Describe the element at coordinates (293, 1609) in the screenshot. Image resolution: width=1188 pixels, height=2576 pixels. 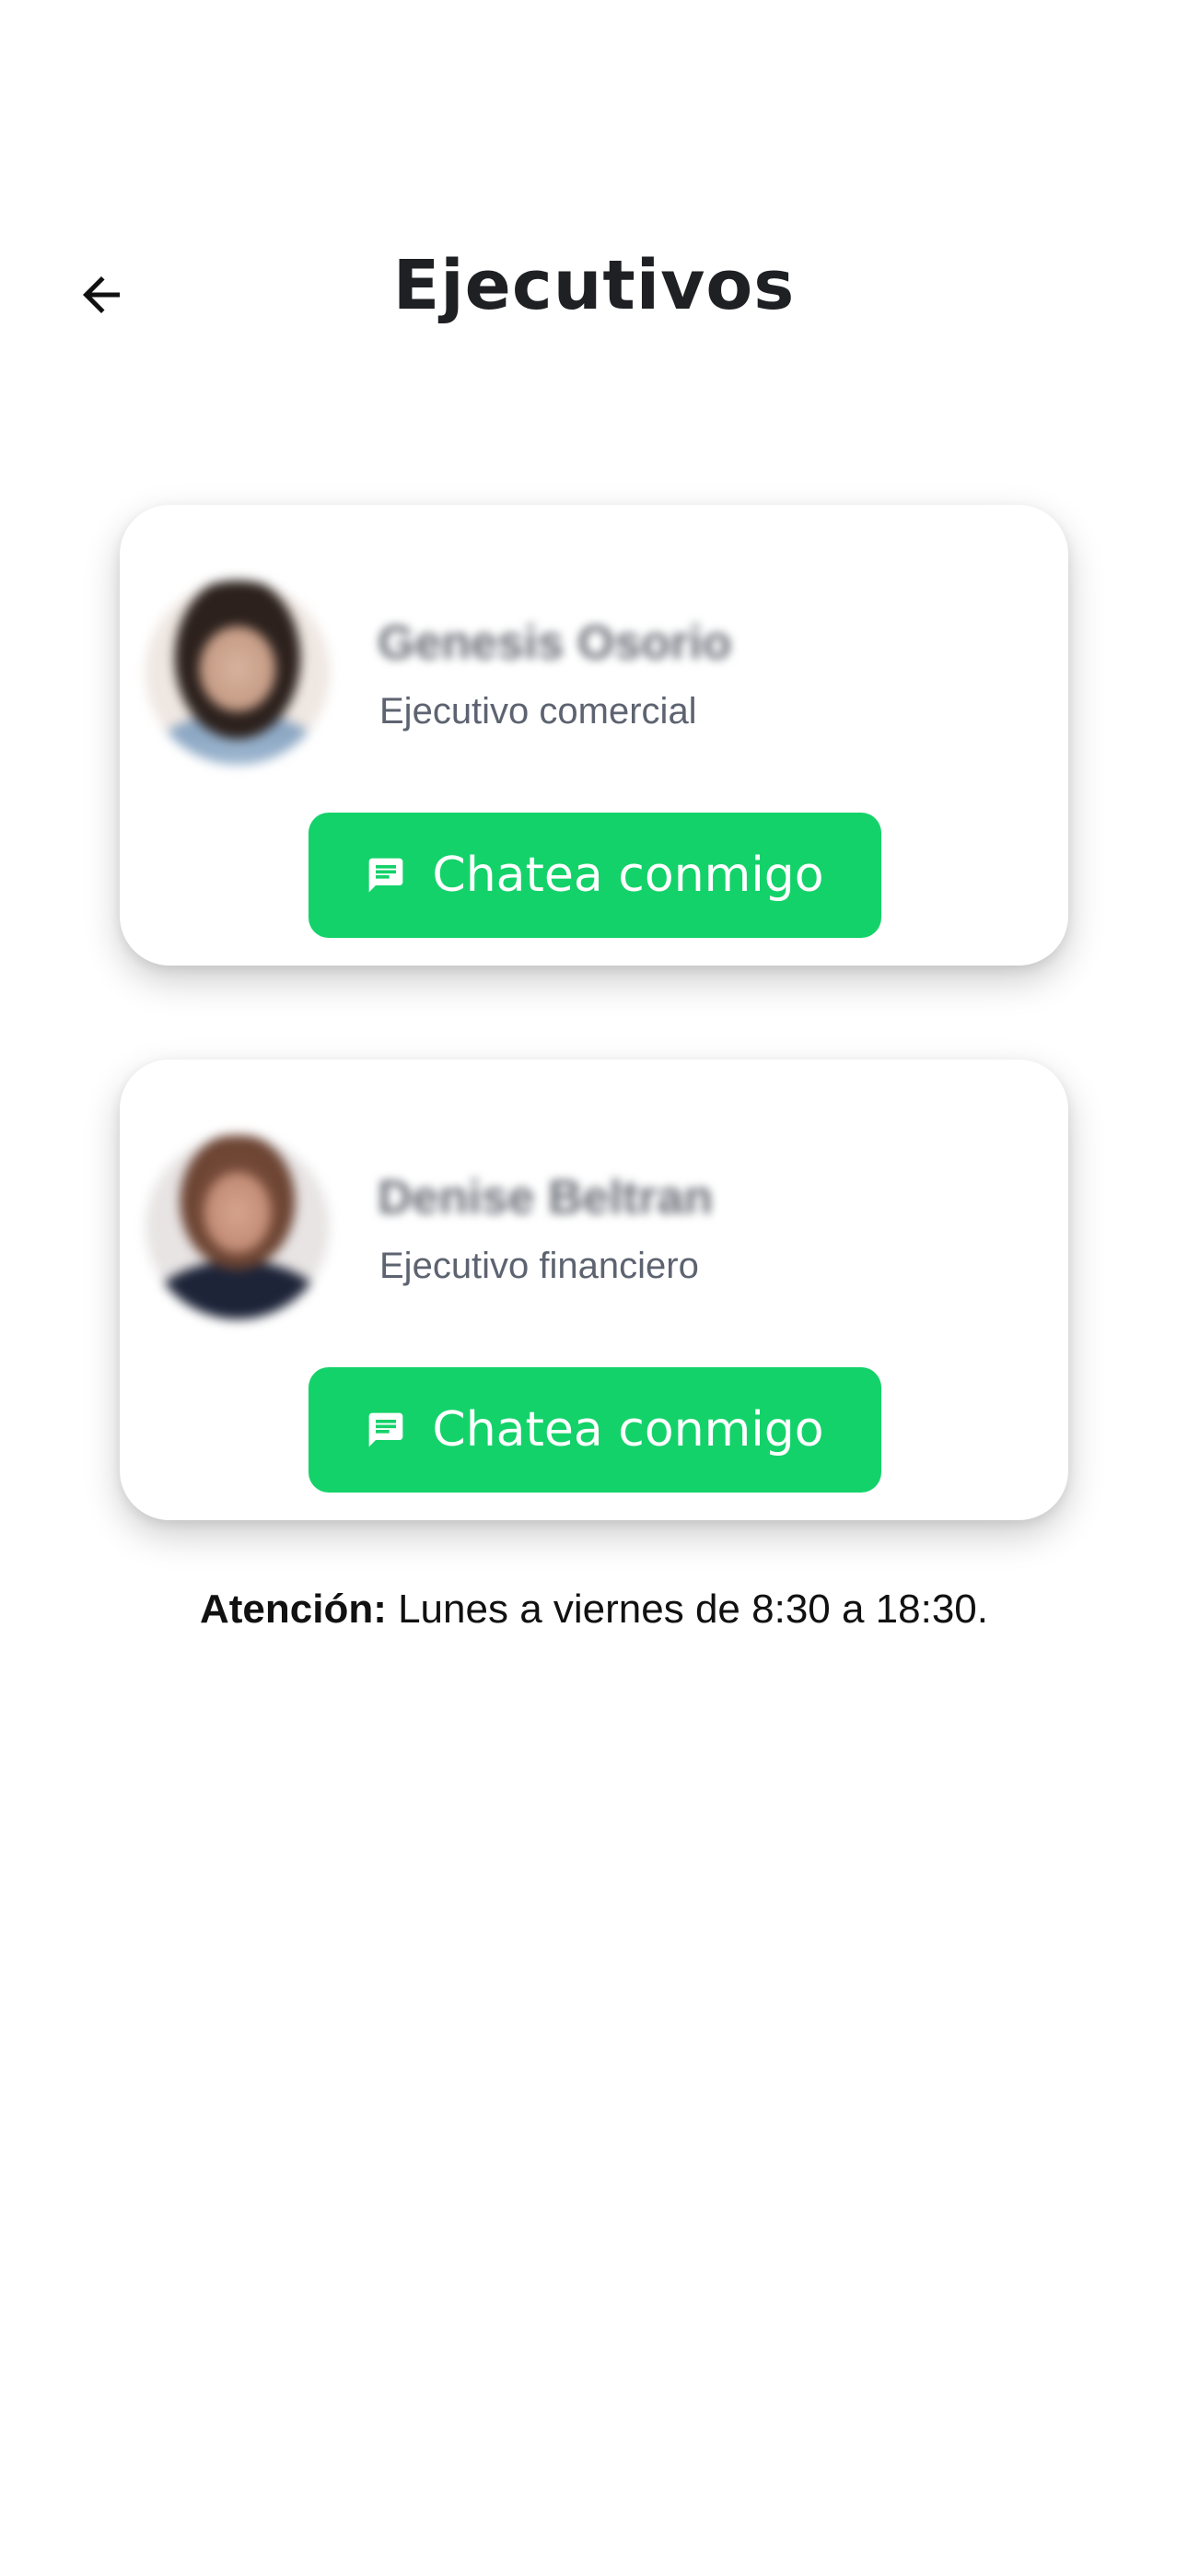
I see `attention-label: Atención:` at that location.